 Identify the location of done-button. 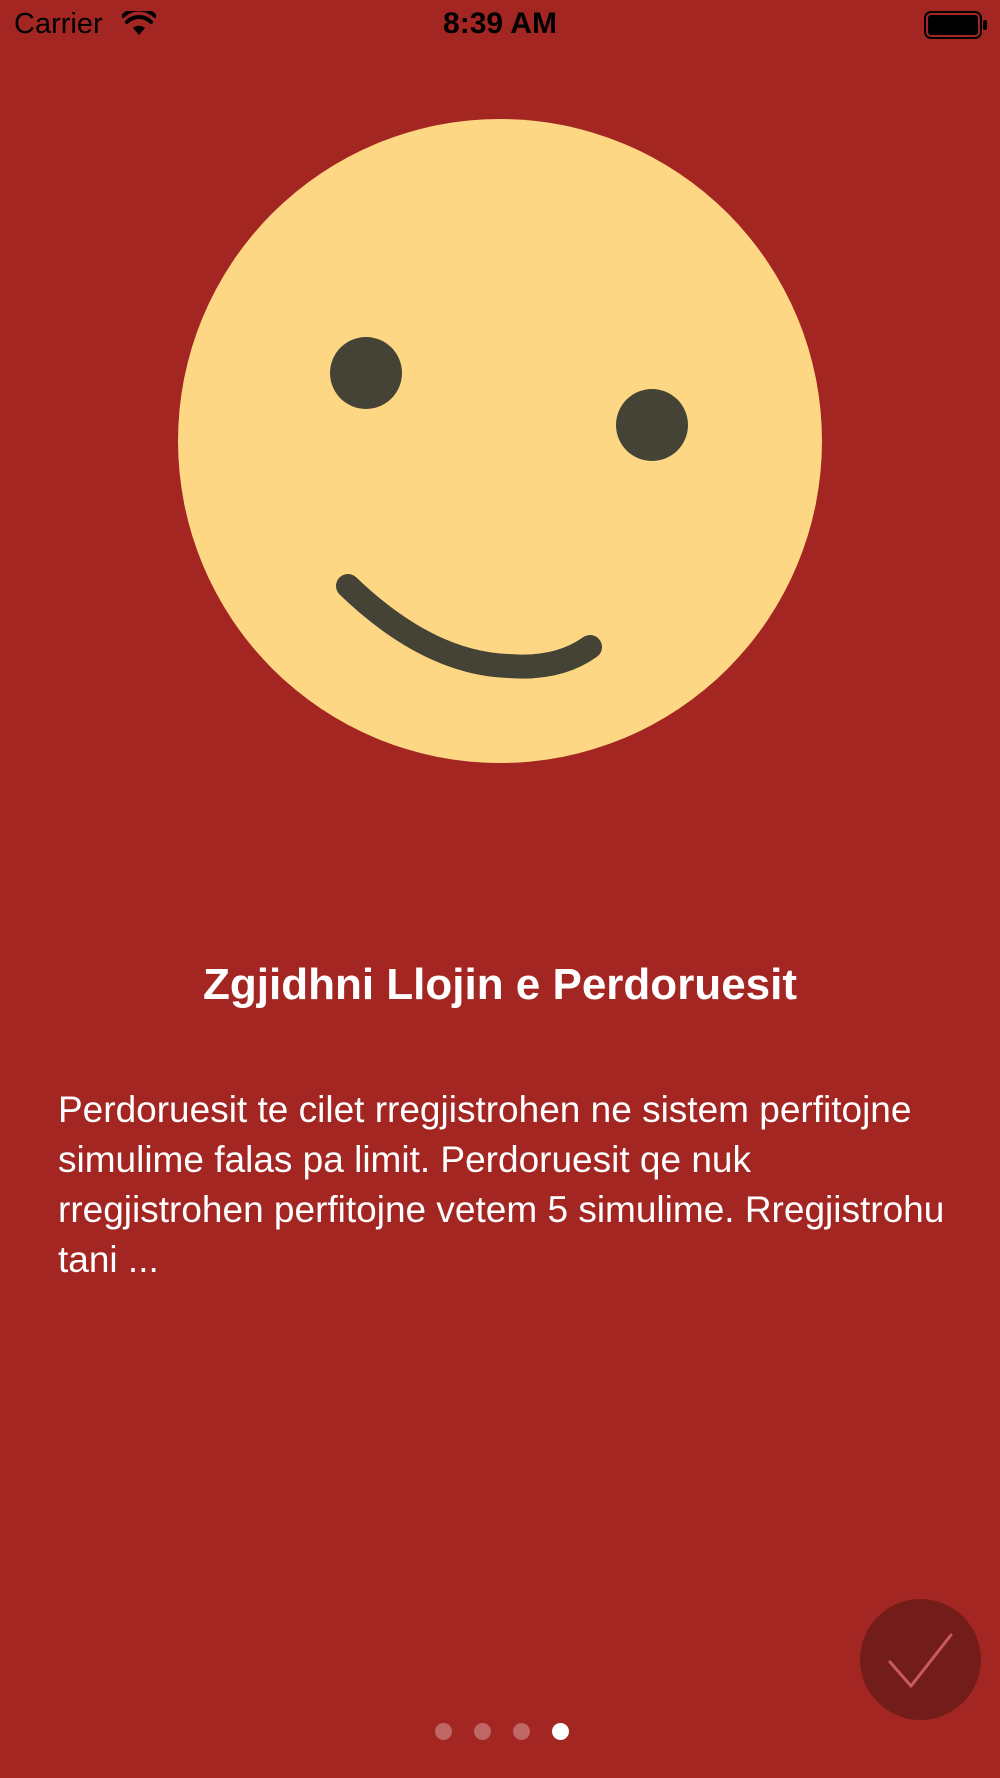
(920, 1659).